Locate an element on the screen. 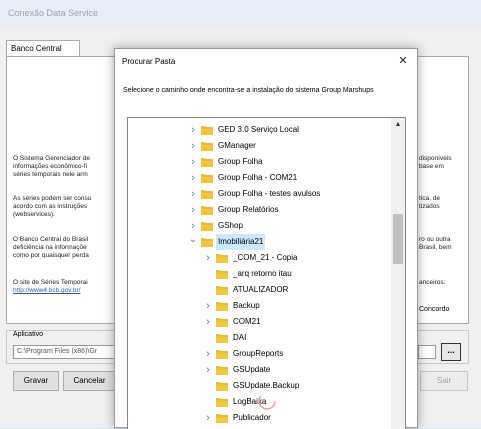 The height and width of the screenshot is (429, 481). folder-label: GSUpdate is located at coordinates (252, 369).